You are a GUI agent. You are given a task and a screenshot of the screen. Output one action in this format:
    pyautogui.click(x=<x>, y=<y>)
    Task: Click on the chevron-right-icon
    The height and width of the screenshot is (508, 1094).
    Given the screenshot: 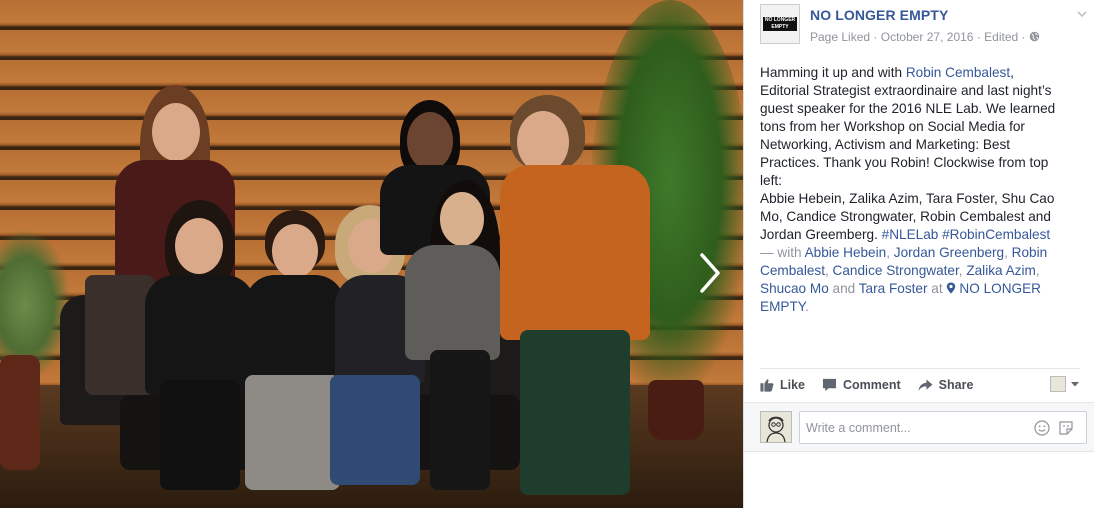 What is the action you would take?
    pyautogui.click(x=710, y=273)
    